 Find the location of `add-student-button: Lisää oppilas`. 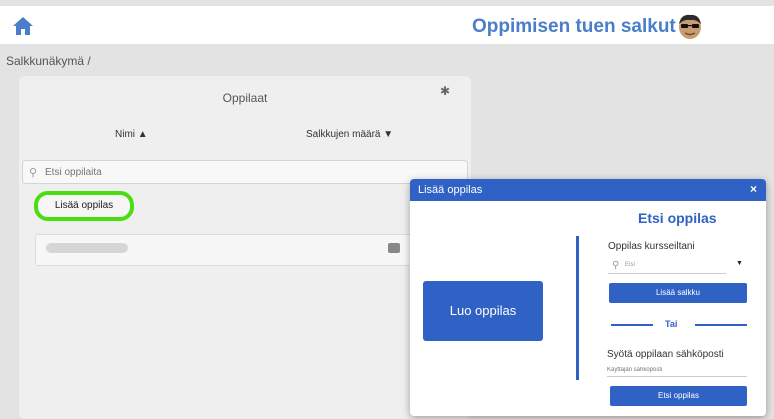

add-student-button: Lisää oppilas is located at coordinates (84, 206).